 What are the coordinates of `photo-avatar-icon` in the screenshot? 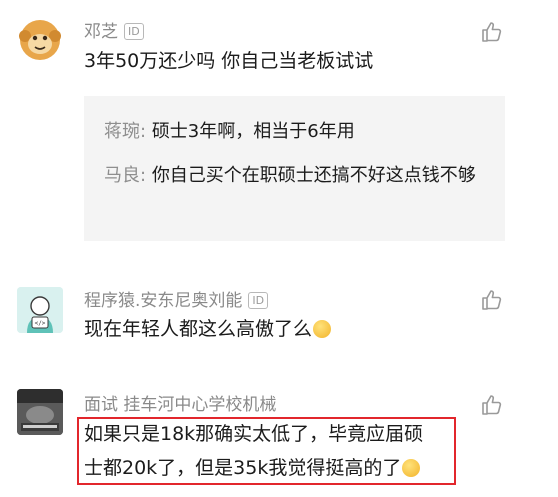 It's located at (40, 412).